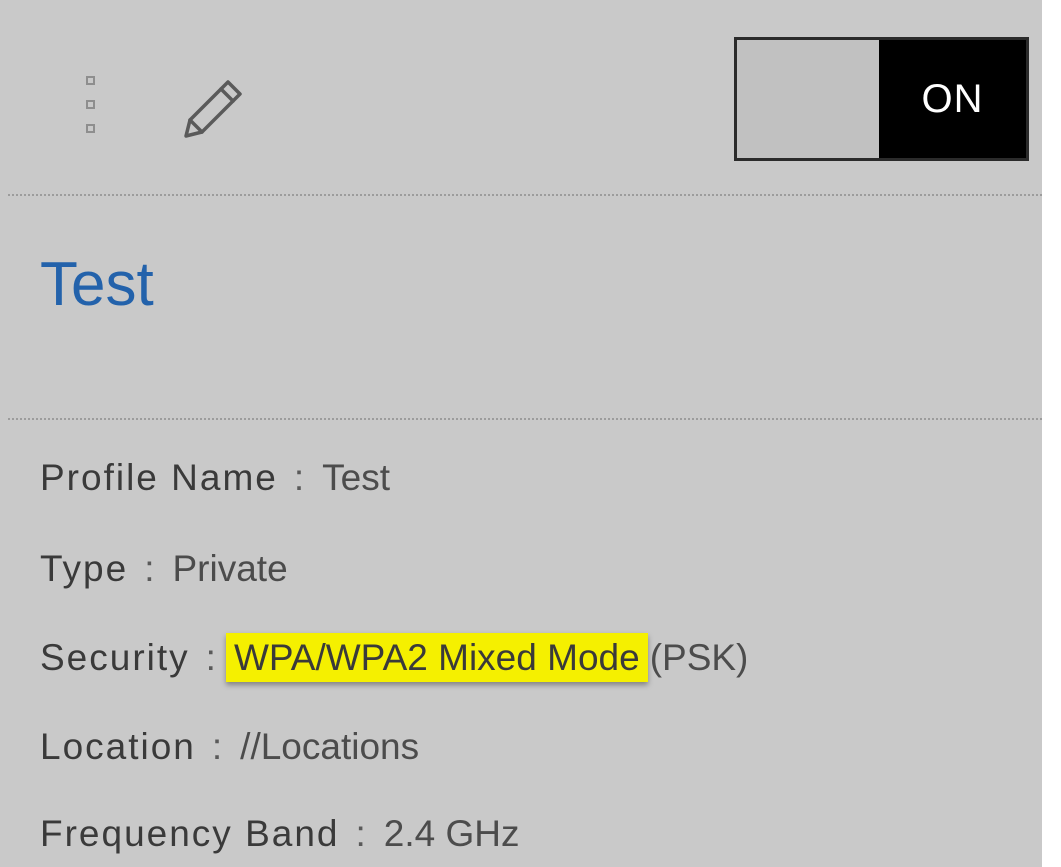 This screenshot has width=1061, height=867. I want to click on profile-name-value: Test, so click(356, 477).